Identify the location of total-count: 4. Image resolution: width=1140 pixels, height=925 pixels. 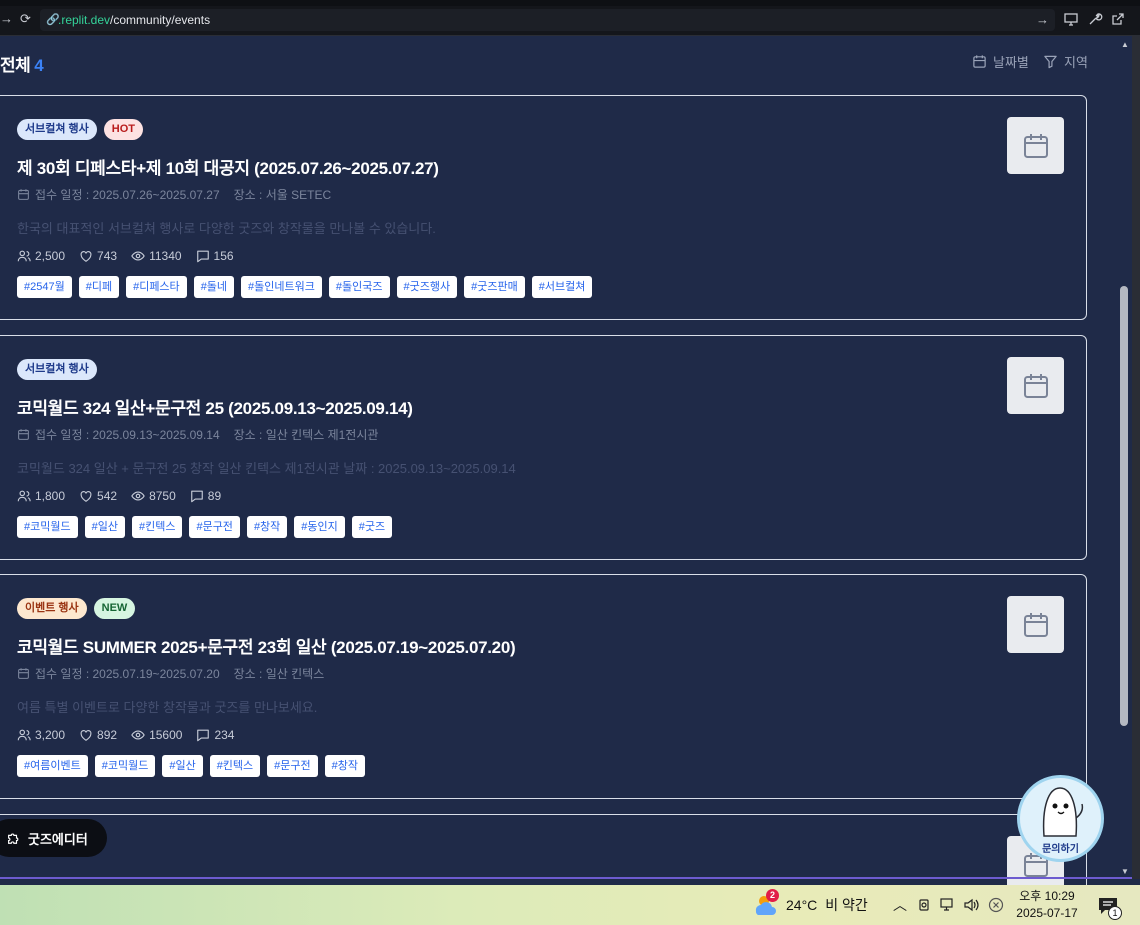
(39, 65).